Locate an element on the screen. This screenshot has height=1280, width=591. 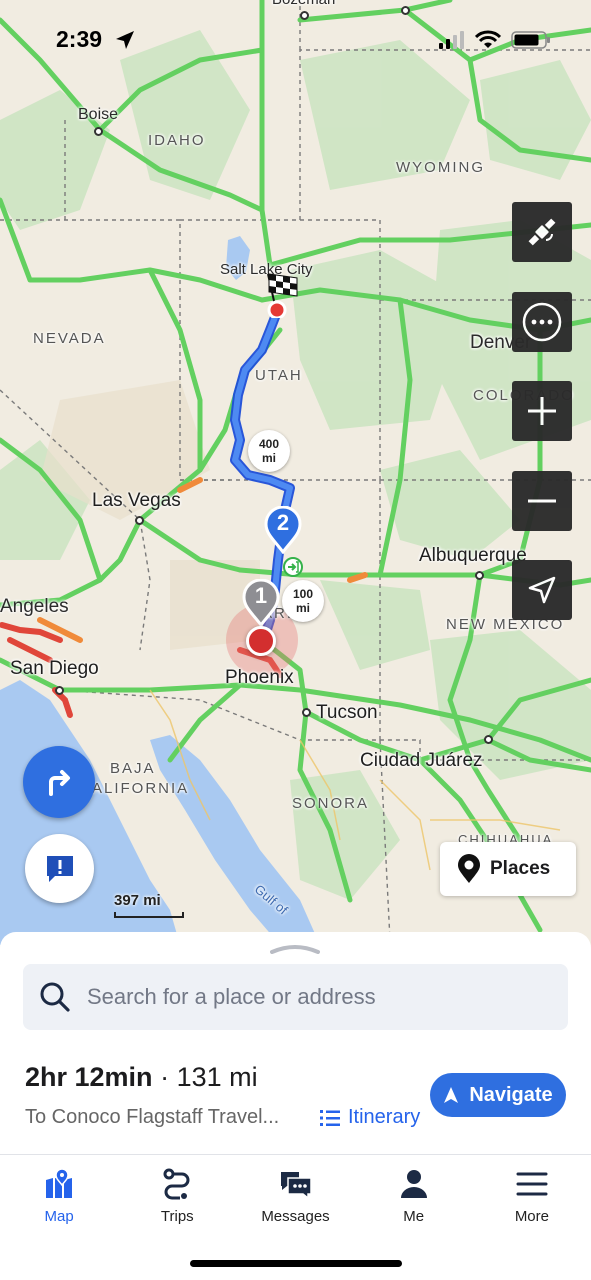
home-indicator is located at coordinates (296, 1263).